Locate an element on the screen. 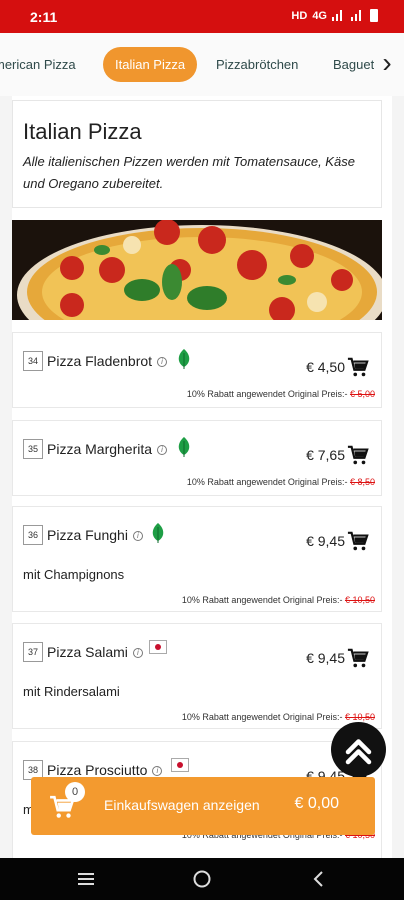  item-name-row: Pizza Prosciutto i is located at coordinates (105, 770).